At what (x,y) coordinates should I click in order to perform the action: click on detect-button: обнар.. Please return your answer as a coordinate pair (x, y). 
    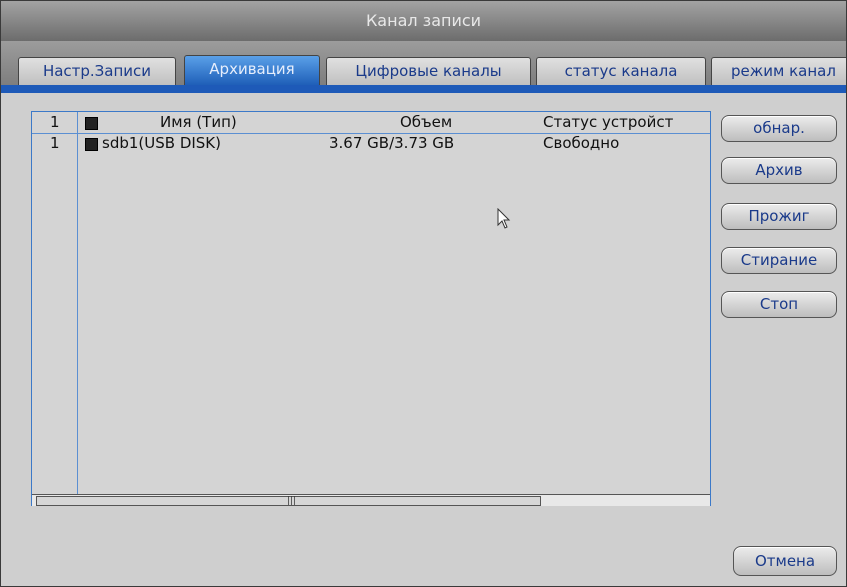
    Looking at the image, I should click on (779, 128).